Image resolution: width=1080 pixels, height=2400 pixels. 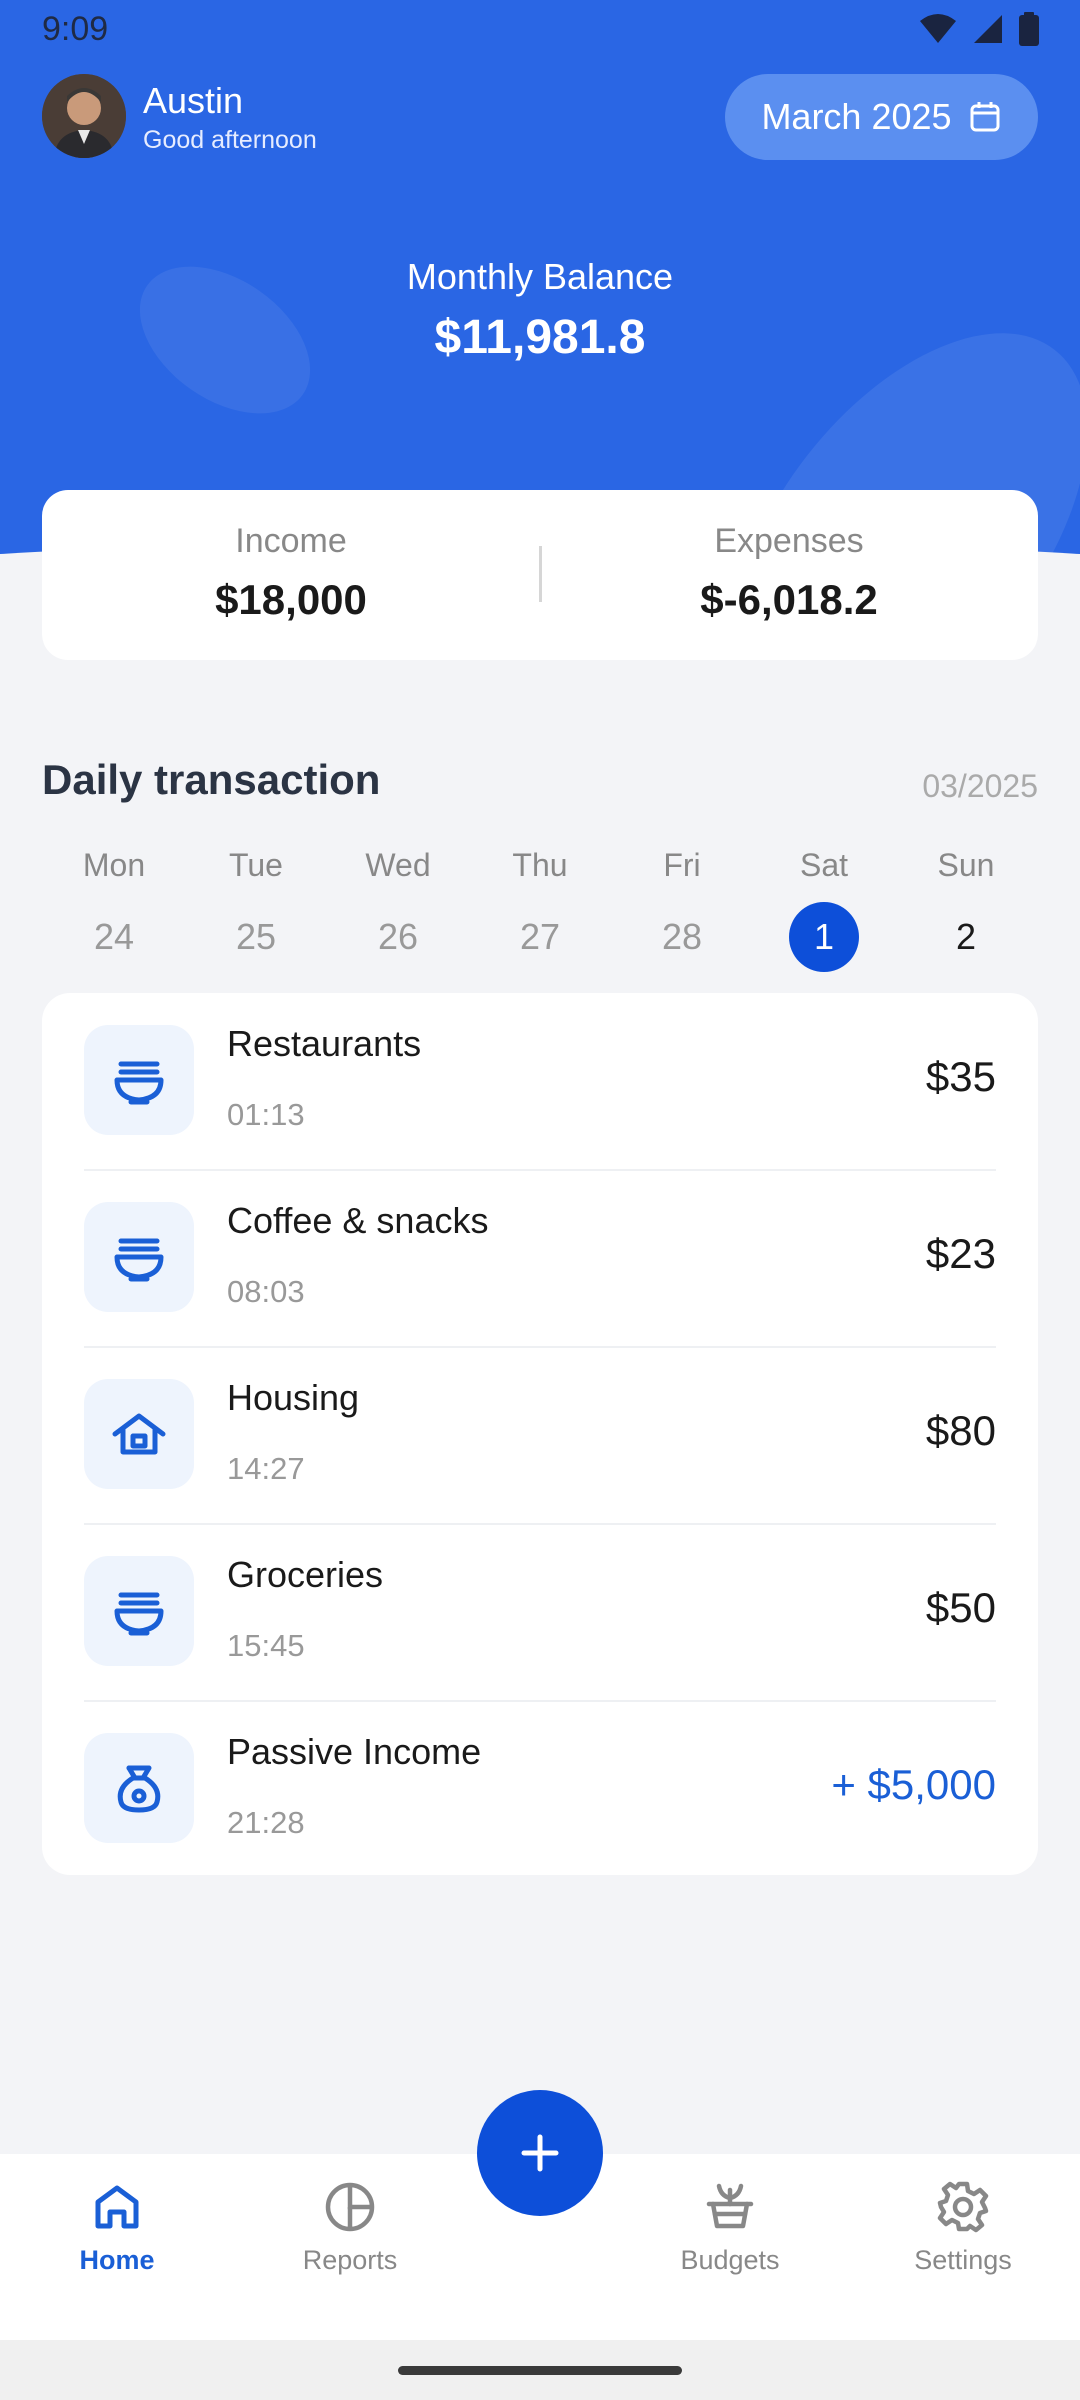 What do you see at coordinates (291, 575) in the screenshot?
I see `income-summary: Income $18,000` at bounding box center [291, 575].